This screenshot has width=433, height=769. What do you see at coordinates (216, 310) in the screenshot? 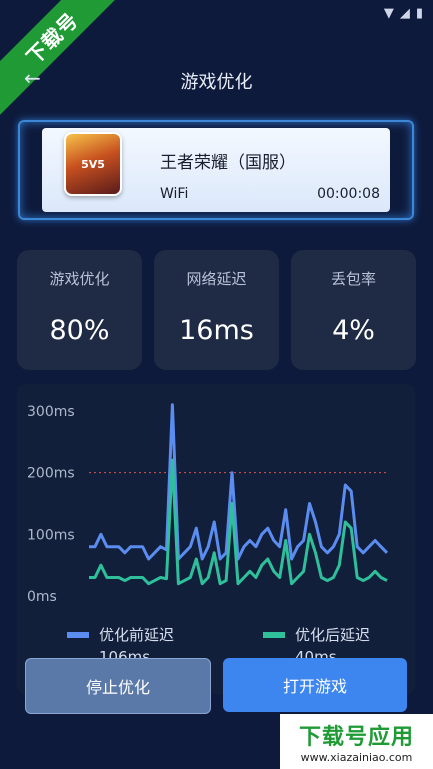
I see `stat-card-latency: 网络延迟 16ms` at bounding box center [216, 310].